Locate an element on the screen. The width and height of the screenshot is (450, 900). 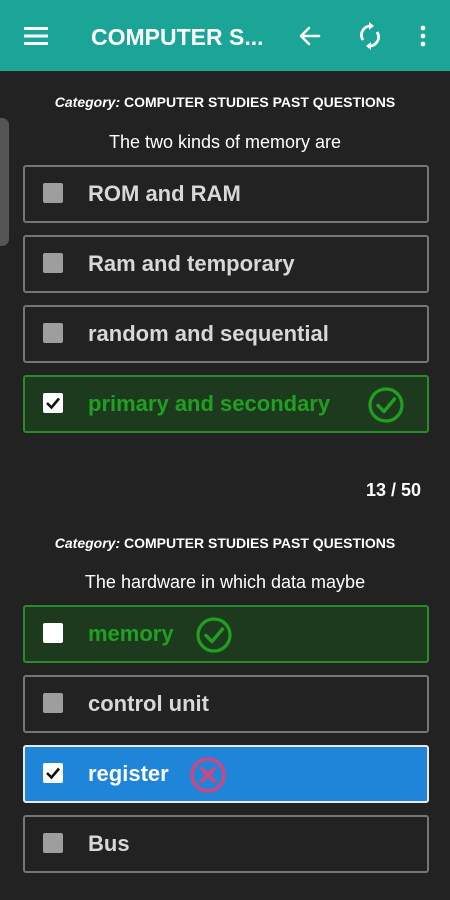
option-label: control unit is located at coordinates (148, 703).